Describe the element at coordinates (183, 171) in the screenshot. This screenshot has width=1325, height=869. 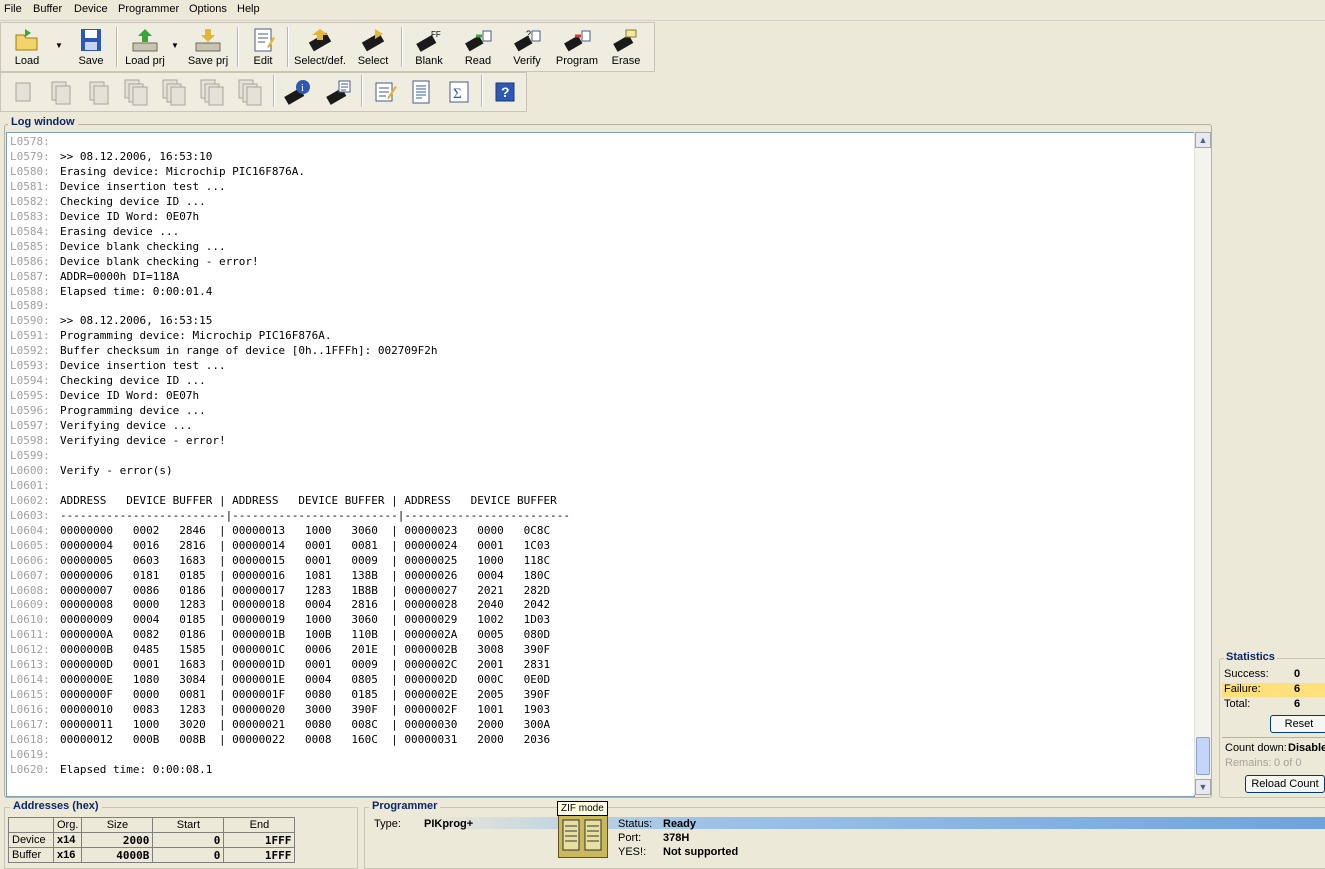
I see `log-line-text: Erasing device: Microchip PIC16F876A.` at that location.